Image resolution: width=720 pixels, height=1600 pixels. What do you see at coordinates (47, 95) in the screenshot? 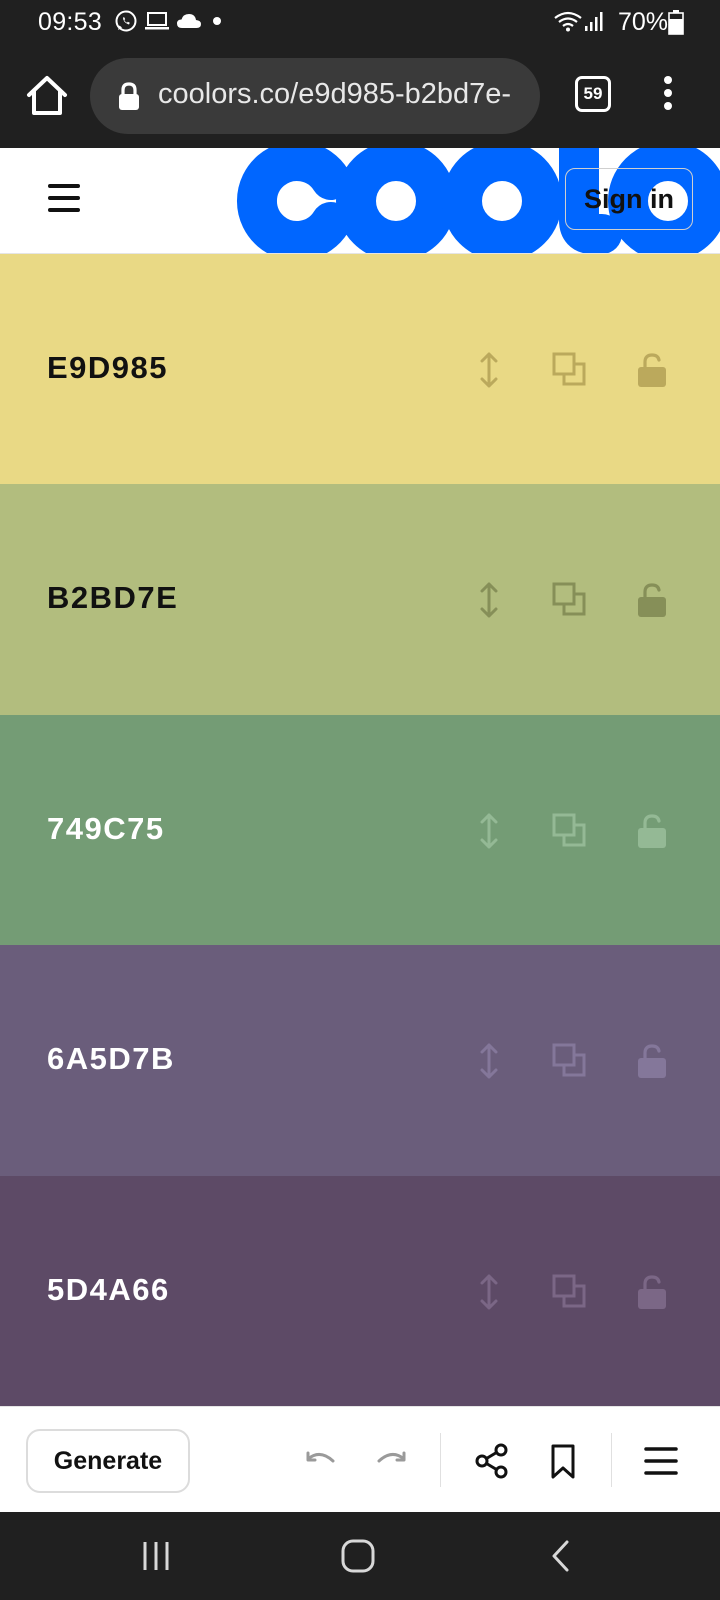
I see `home-icon` at bounding box center [47, 95].